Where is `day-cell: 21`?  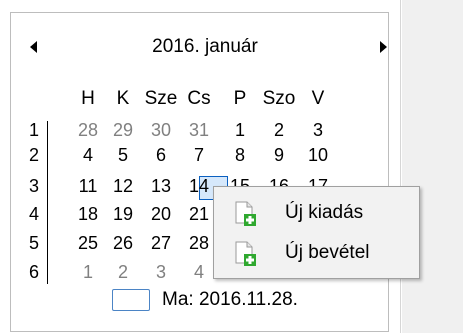
day-cell: 21 is located at coordinates (199, 214).